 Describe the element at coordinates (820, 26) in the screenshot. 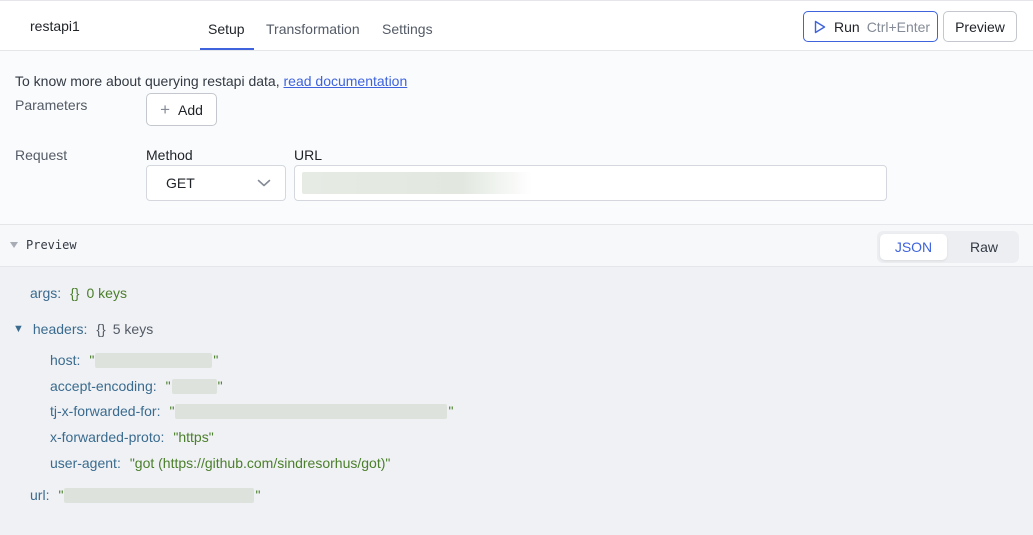

I see `play-icon` at that location.